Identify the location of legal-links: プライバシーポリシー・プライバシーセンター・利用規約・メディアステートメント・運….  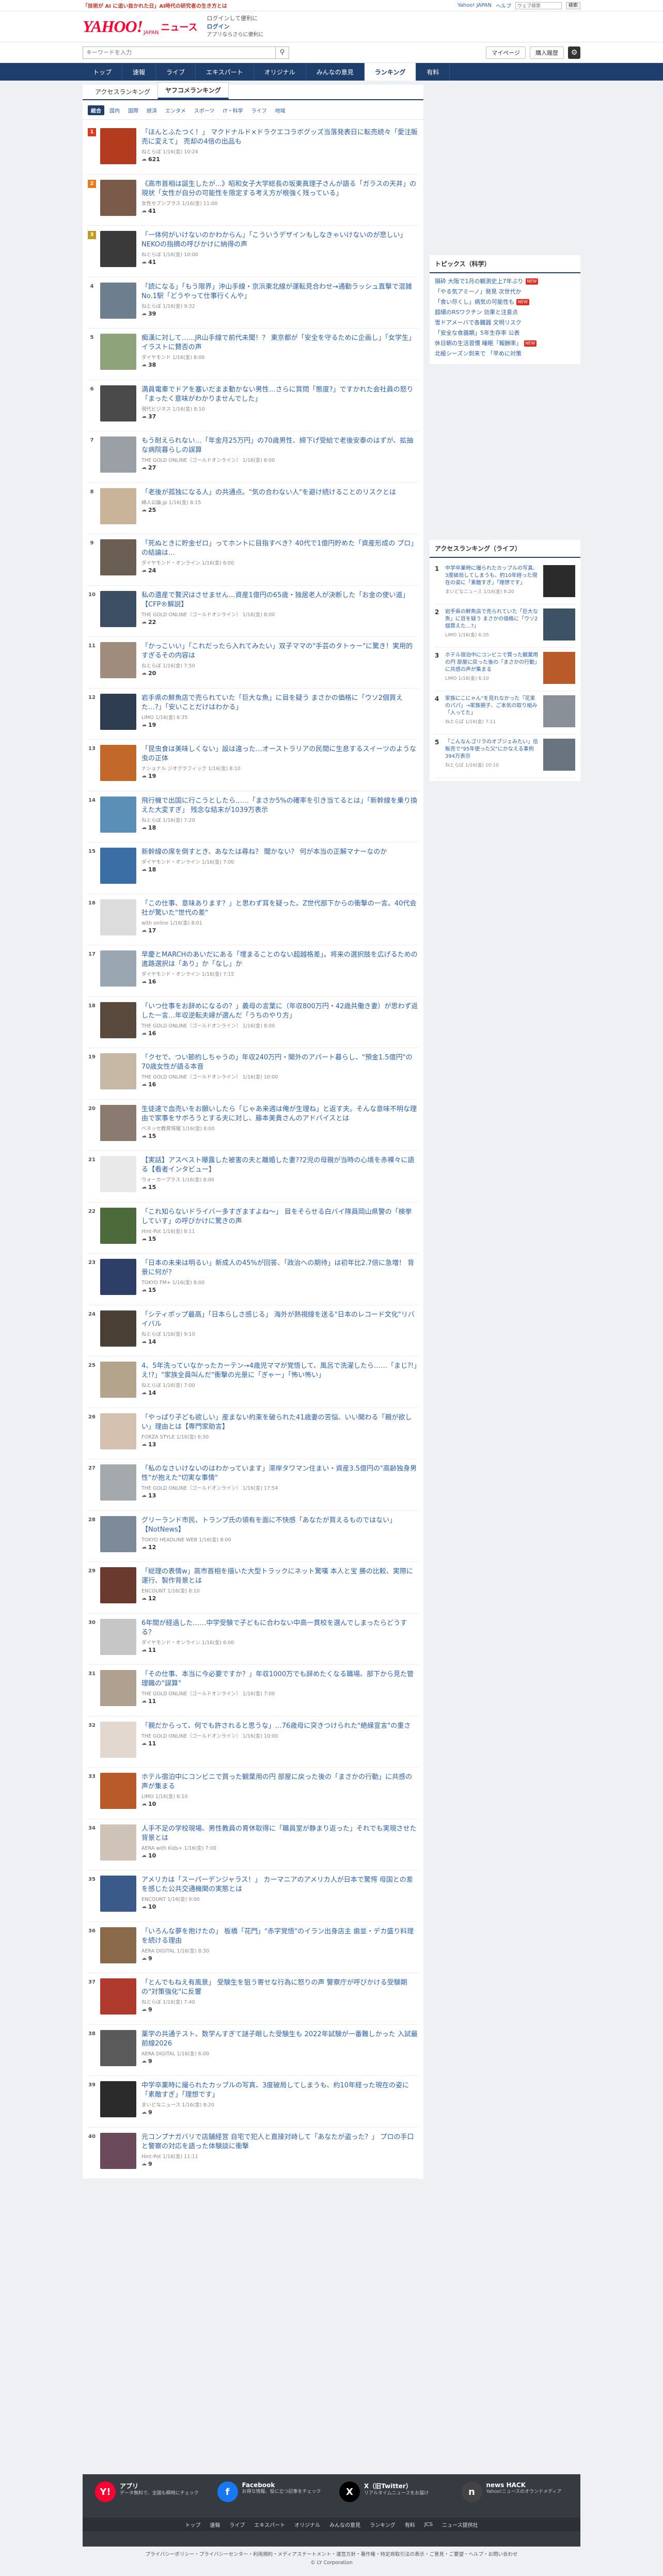
(331, 2555).